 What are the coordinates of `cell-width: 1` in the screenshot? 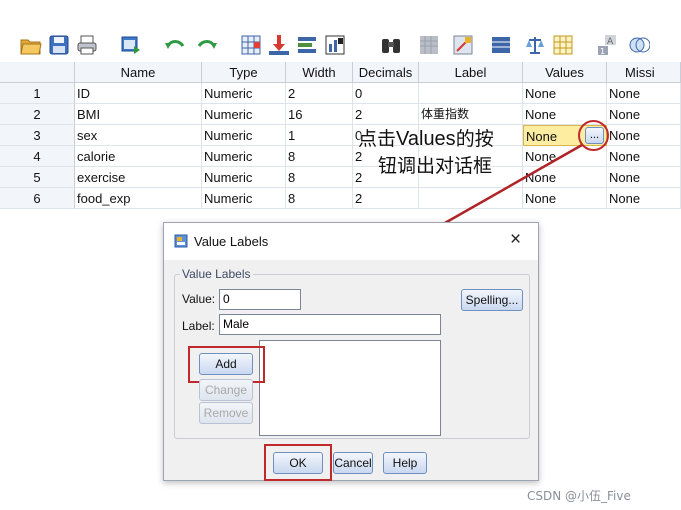 It's located at (319, 135).